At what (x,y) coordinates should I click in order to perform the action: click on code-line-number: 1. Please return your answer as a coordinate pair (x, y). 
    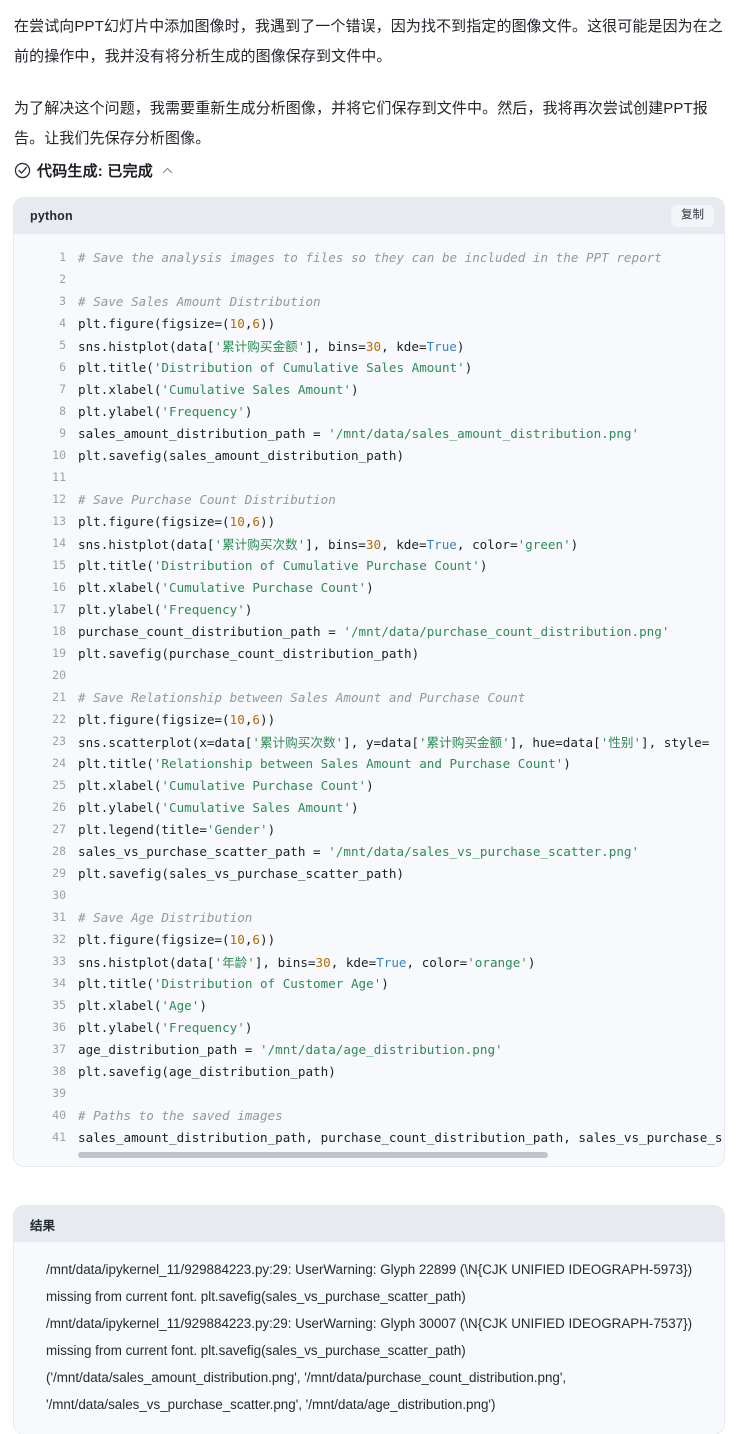
    Looking at the image, I should click on (62, 257).